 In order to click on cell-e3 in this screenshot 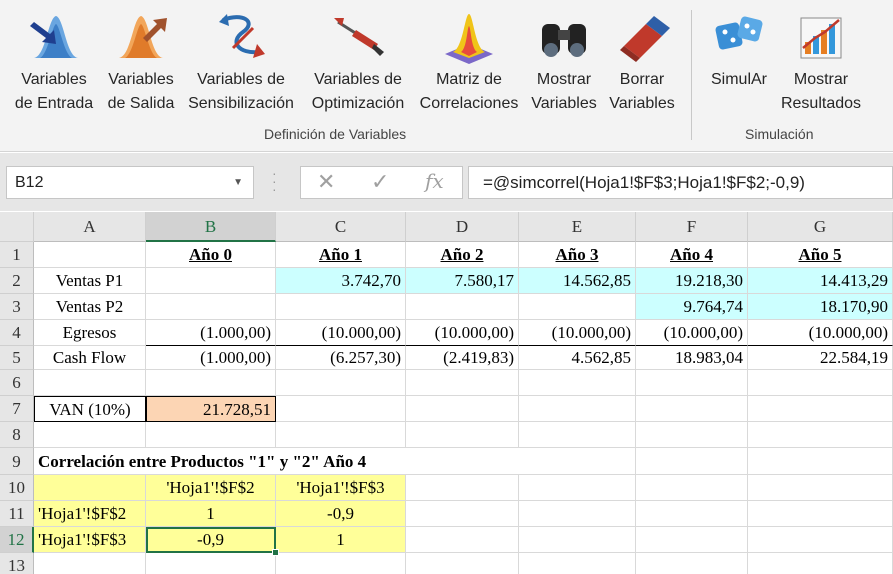, I will do `click(577, 307)`.